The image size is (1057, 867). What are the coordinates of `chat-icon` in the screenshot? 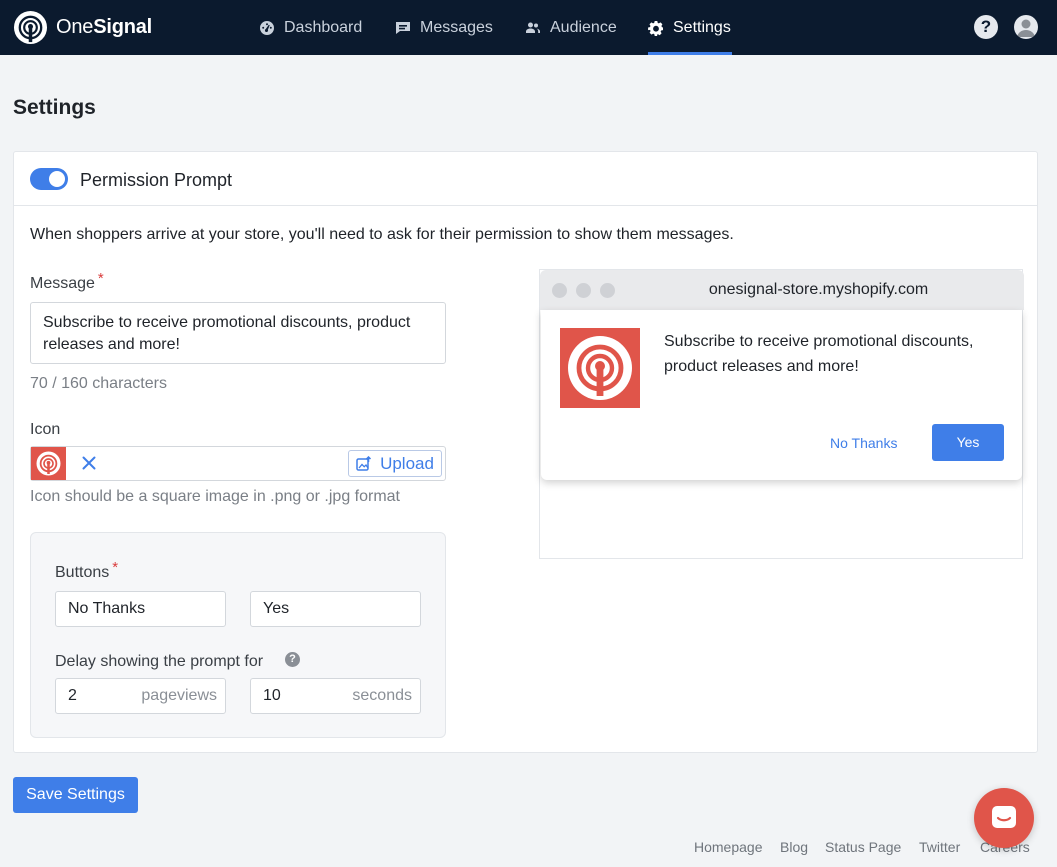 It's located at (1004, 817).